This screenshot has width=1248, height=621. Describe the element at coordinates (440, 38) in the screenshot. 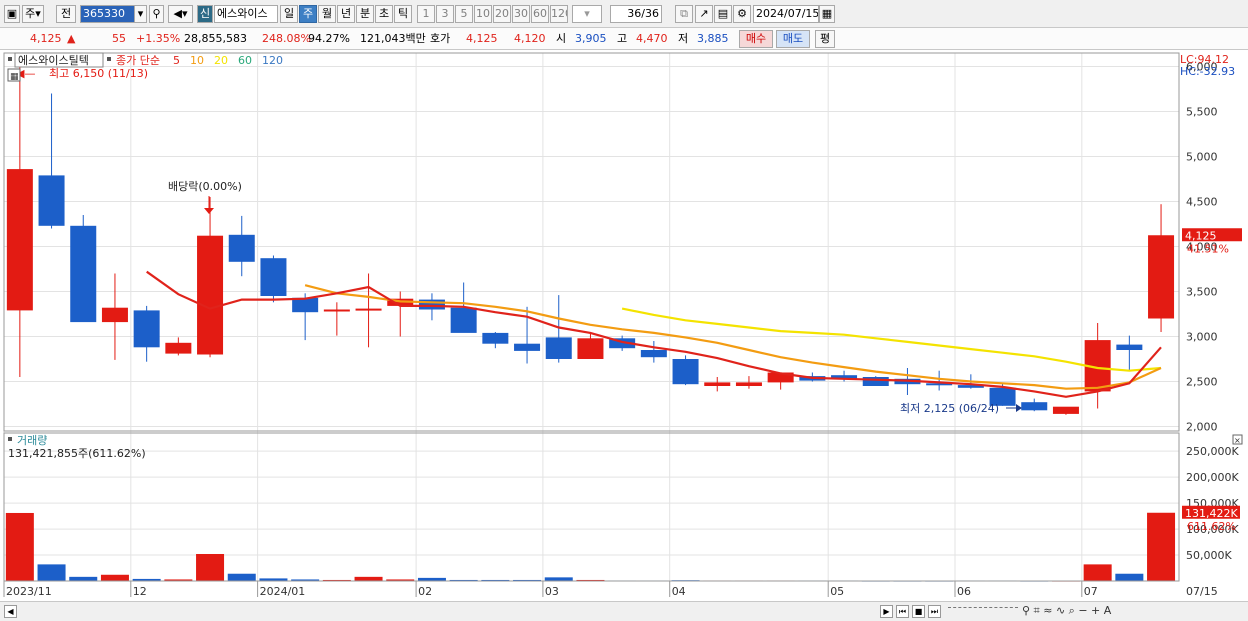

I see `ask-label: 호가` at that location.